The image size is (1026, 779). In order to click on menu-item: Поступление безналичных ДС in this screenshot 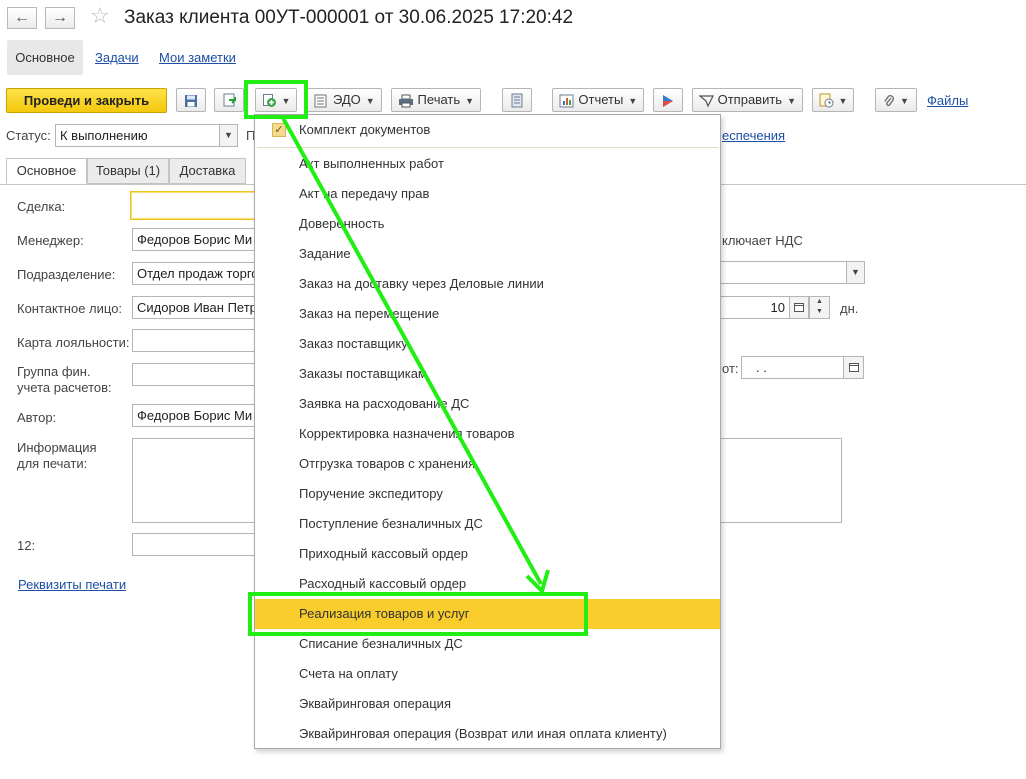, I will do `click(487, 524)`.